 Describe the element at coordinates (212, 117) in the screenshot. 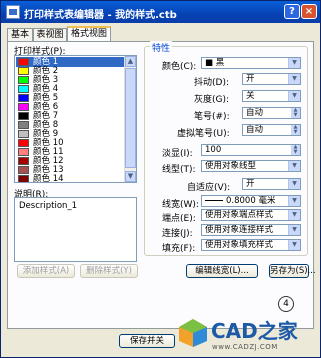

I see `pen-number-label: 笔号(#):` at that location.